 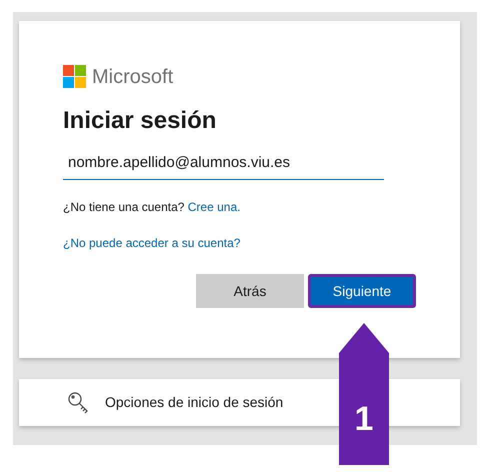 What do you see at coordinates (151, 243) in the screenshot?
I see `recover-account-link: ¿No puede acceder a su cuenta?` at bounding box center [151, 243].